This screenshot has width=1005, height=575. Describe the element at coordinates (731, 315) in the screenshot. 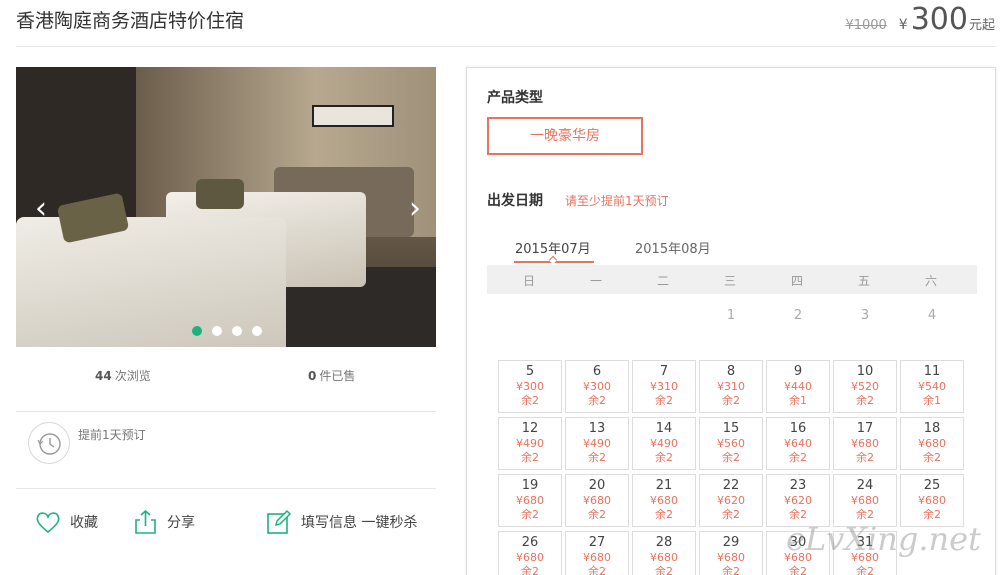

I see `calendar-day-unavailable: 1` at that location.